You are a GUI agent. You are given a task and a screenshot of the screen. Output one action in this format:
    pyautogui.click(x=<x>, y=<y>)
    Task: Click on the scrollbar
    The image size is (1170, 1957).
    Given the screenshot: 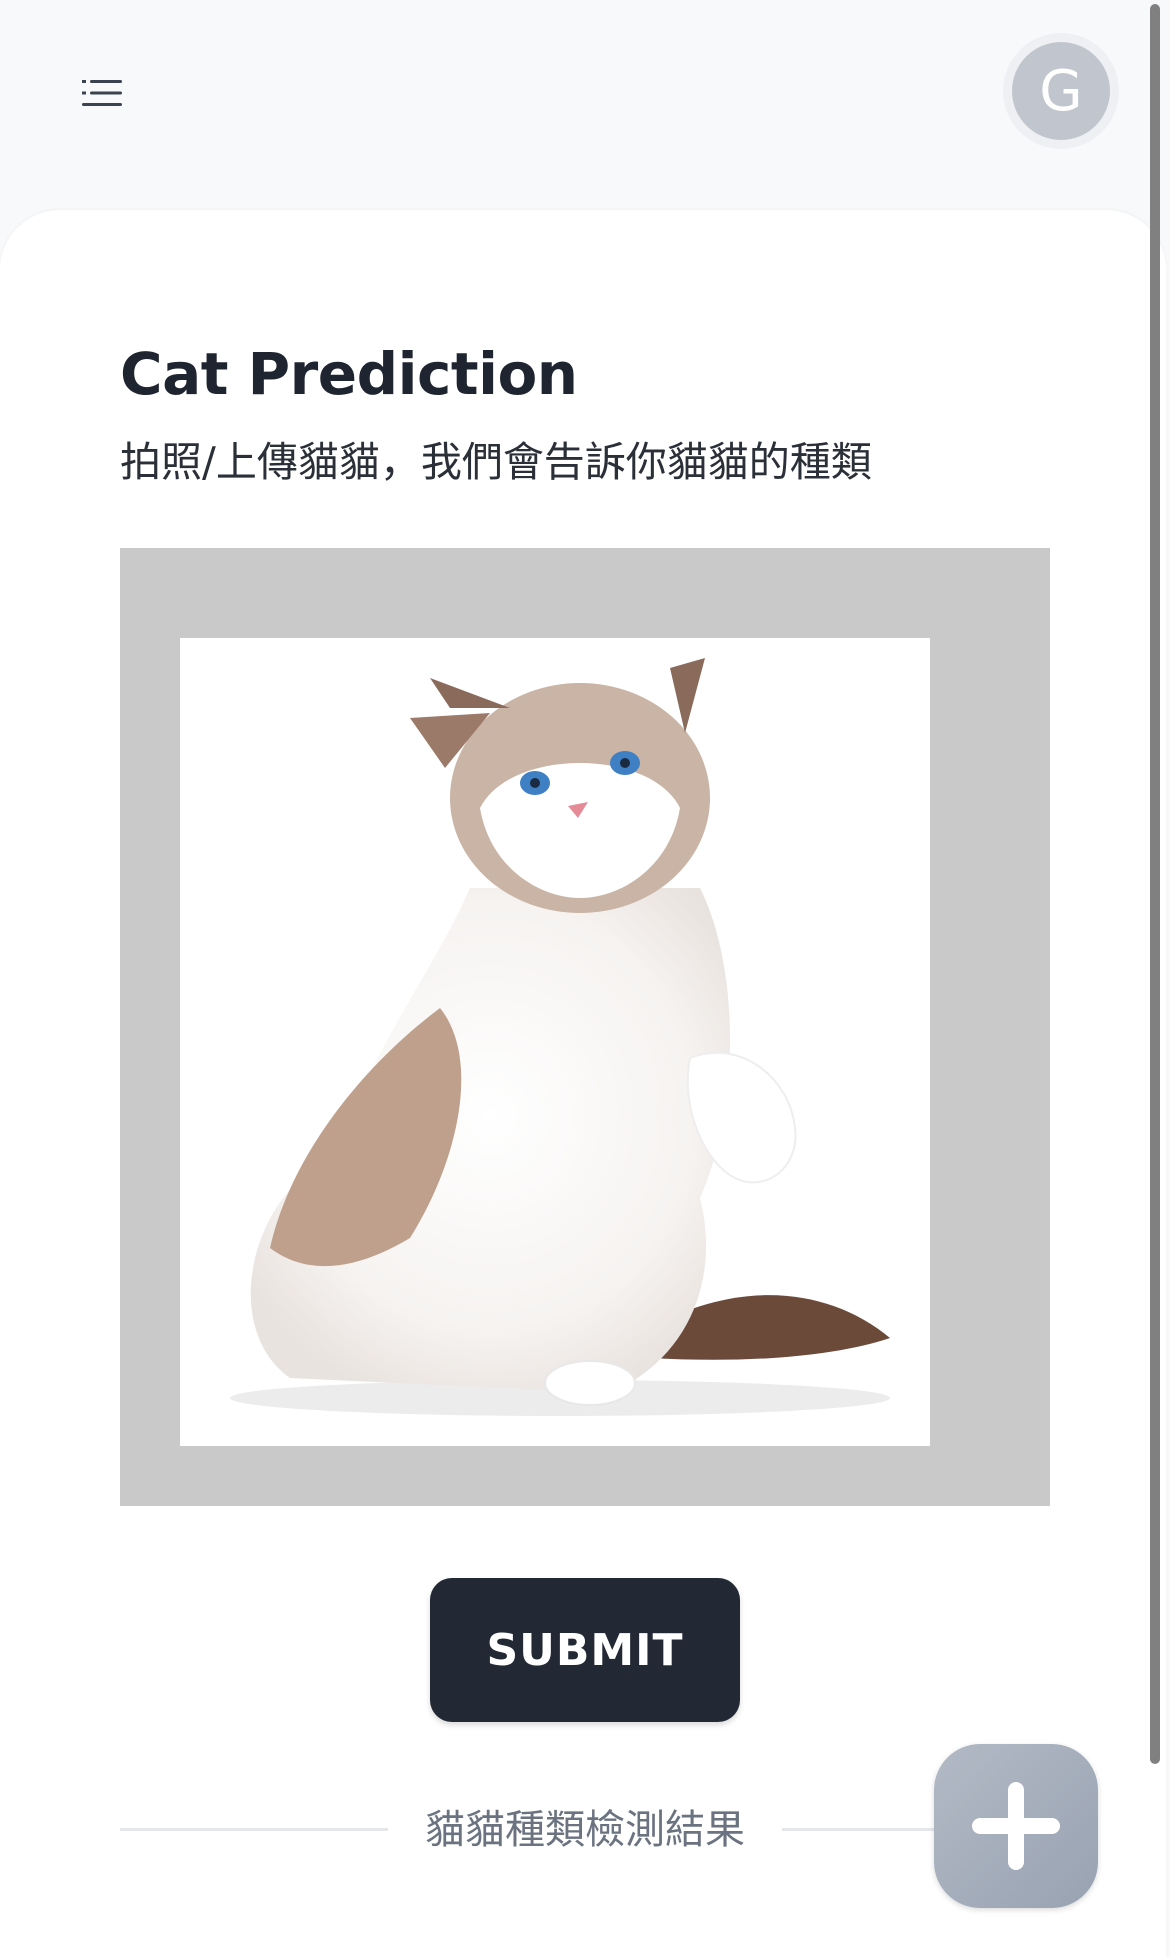 What is the action you would take?
    pyautogui.click(x=1155, y=884)
    